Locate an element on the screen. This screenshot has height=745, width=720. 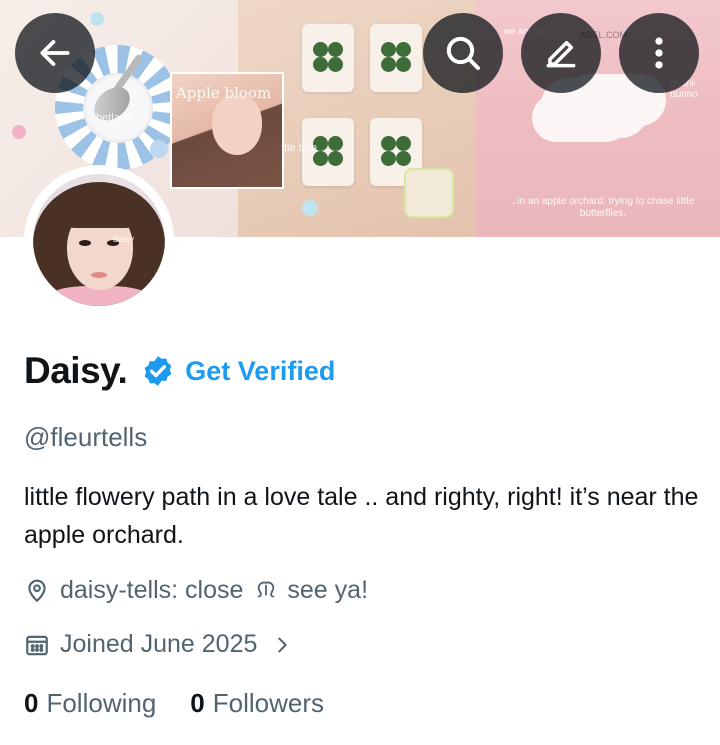
display-name: Daisy. is located at coordinates (76, 370).